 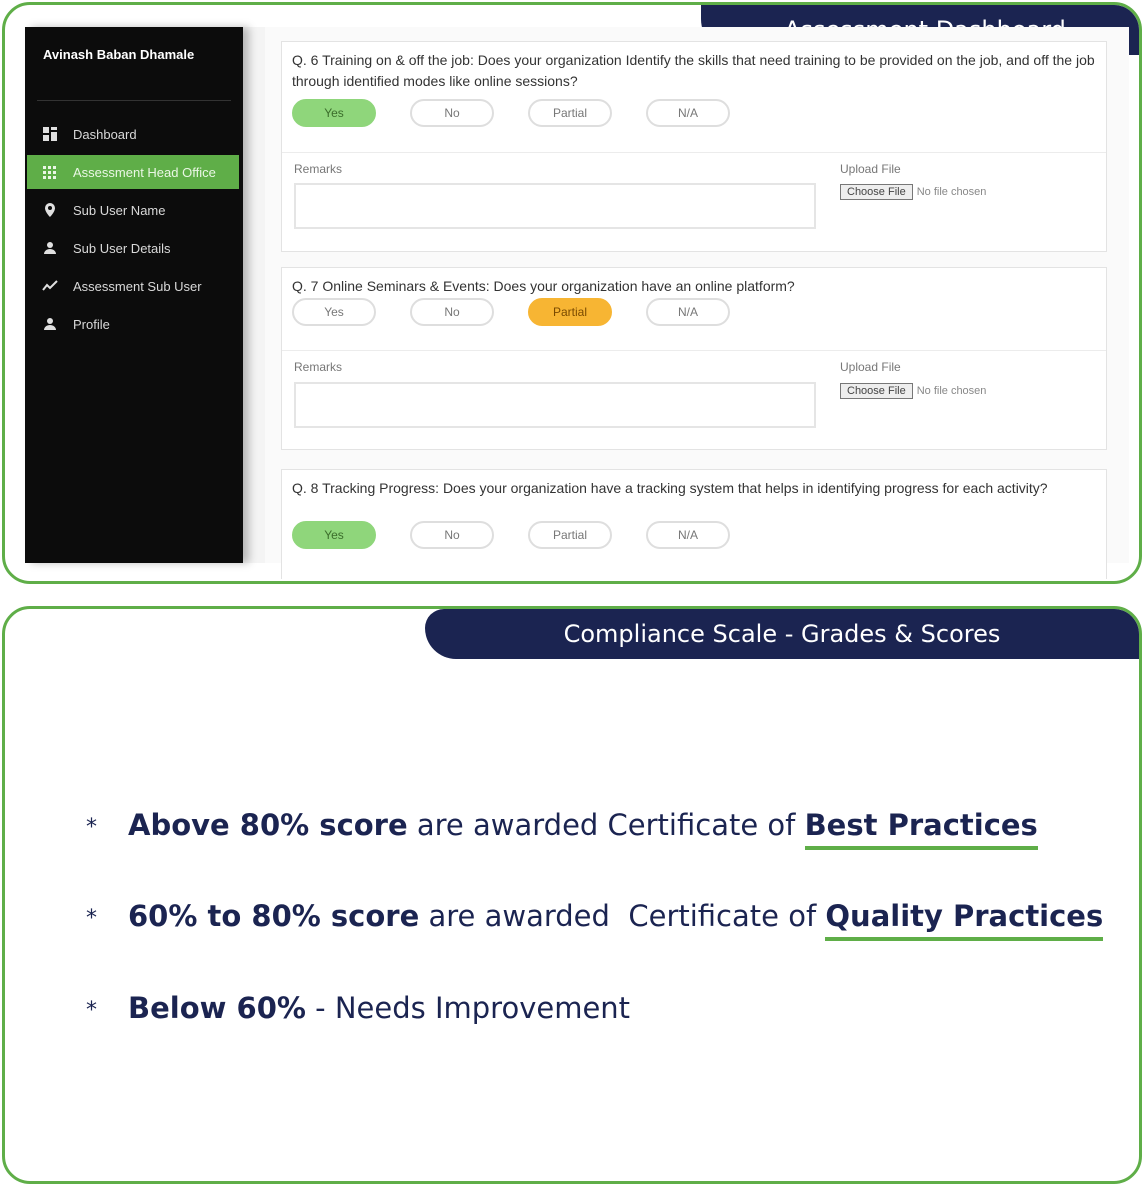 What do you see at coordinates (91, 324) in the screenshot?
I see `sidebar-item-label: Profile` at bounding box center [91, 324].